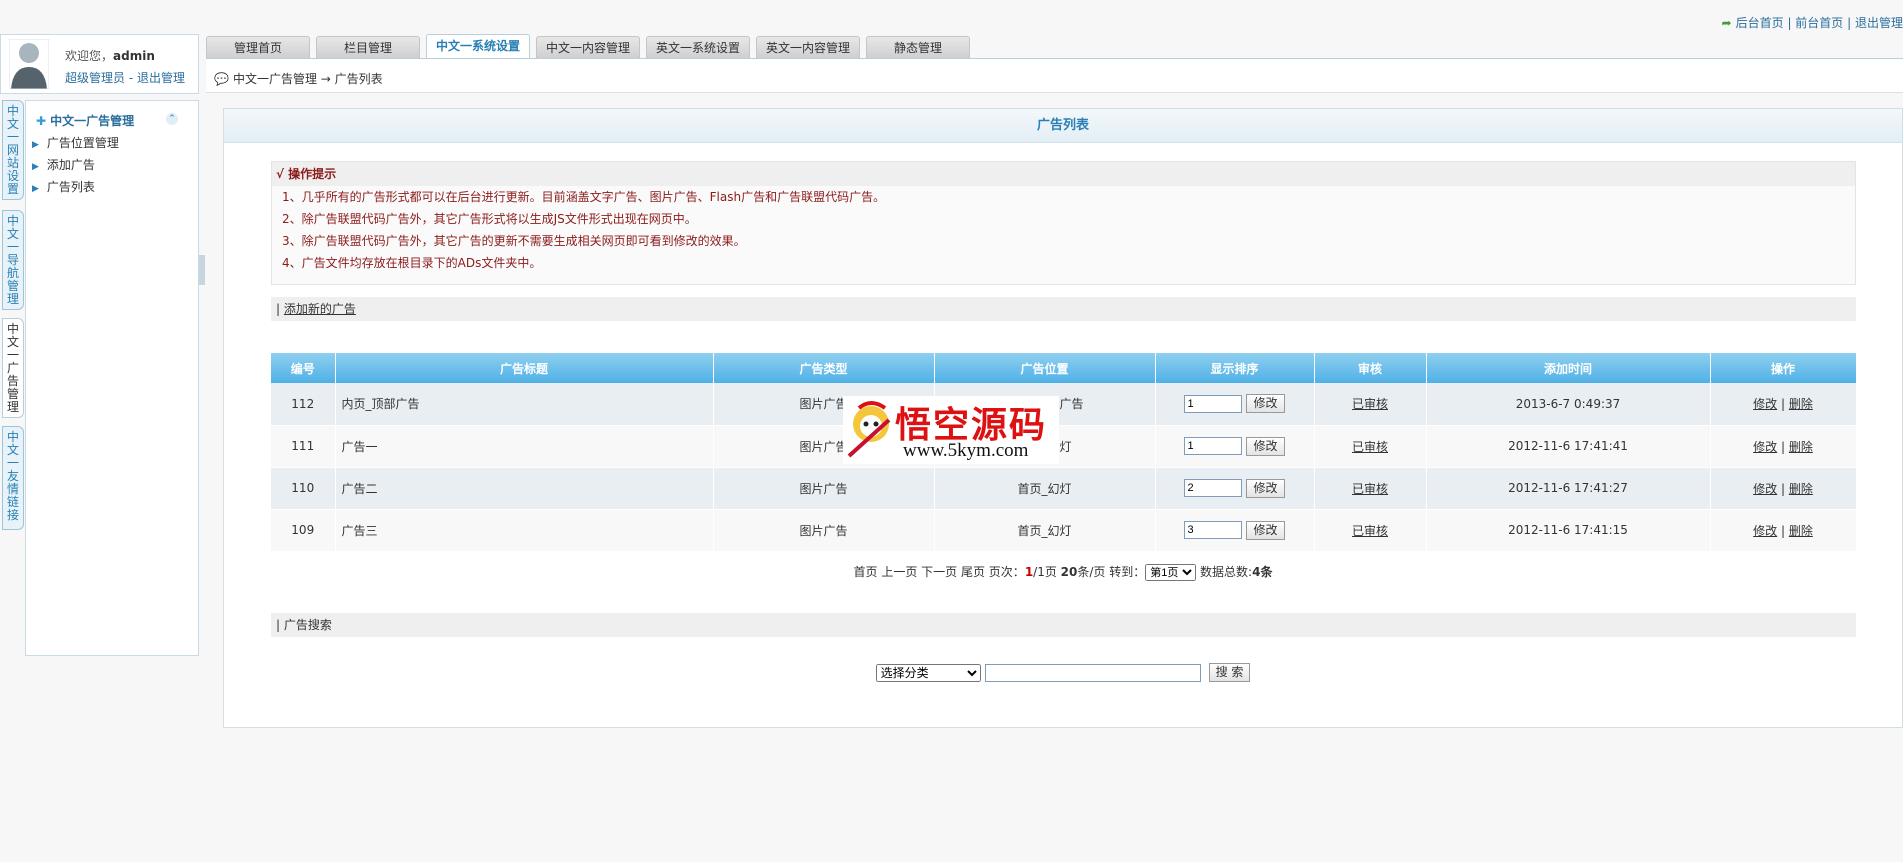  Describe the element at coordinates (808, 47) in the screenshot. I see `tab-en-content: 英文一内容管理` at that location.